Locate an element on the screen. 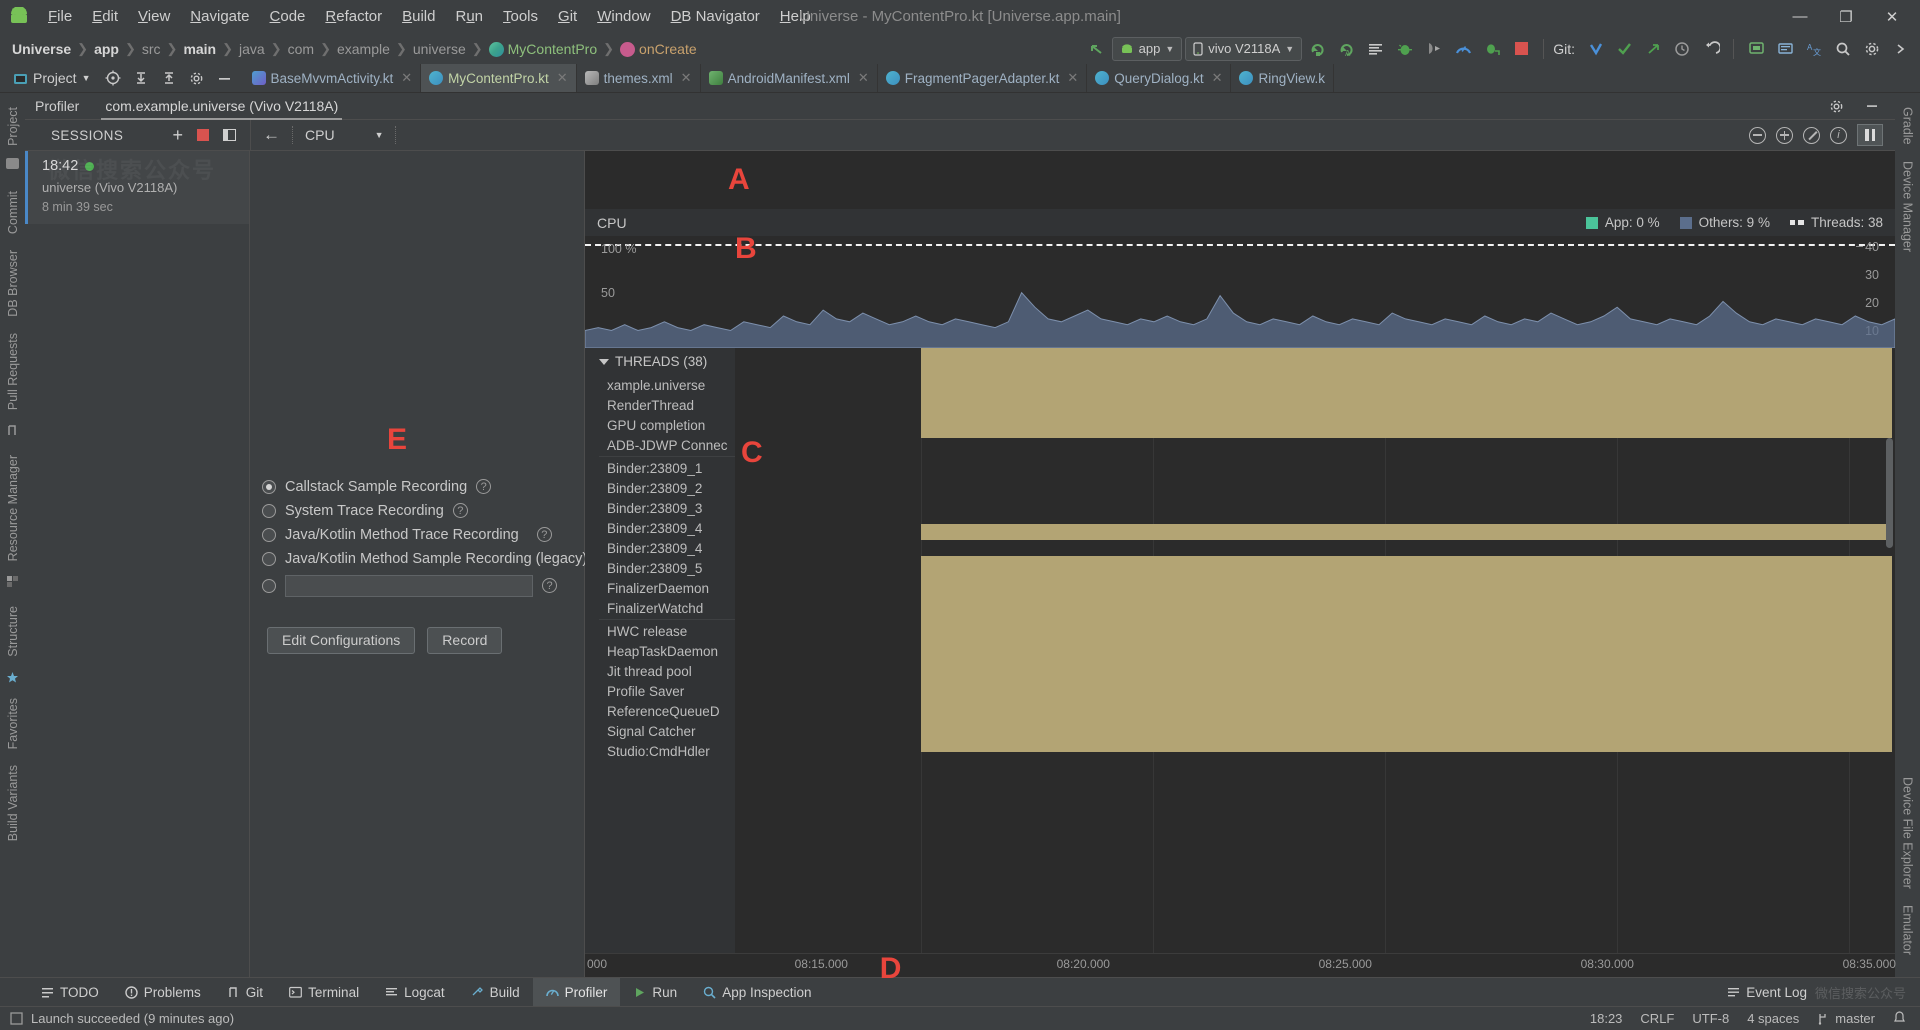  git-push-icon is located at coordinates (1653, 49).